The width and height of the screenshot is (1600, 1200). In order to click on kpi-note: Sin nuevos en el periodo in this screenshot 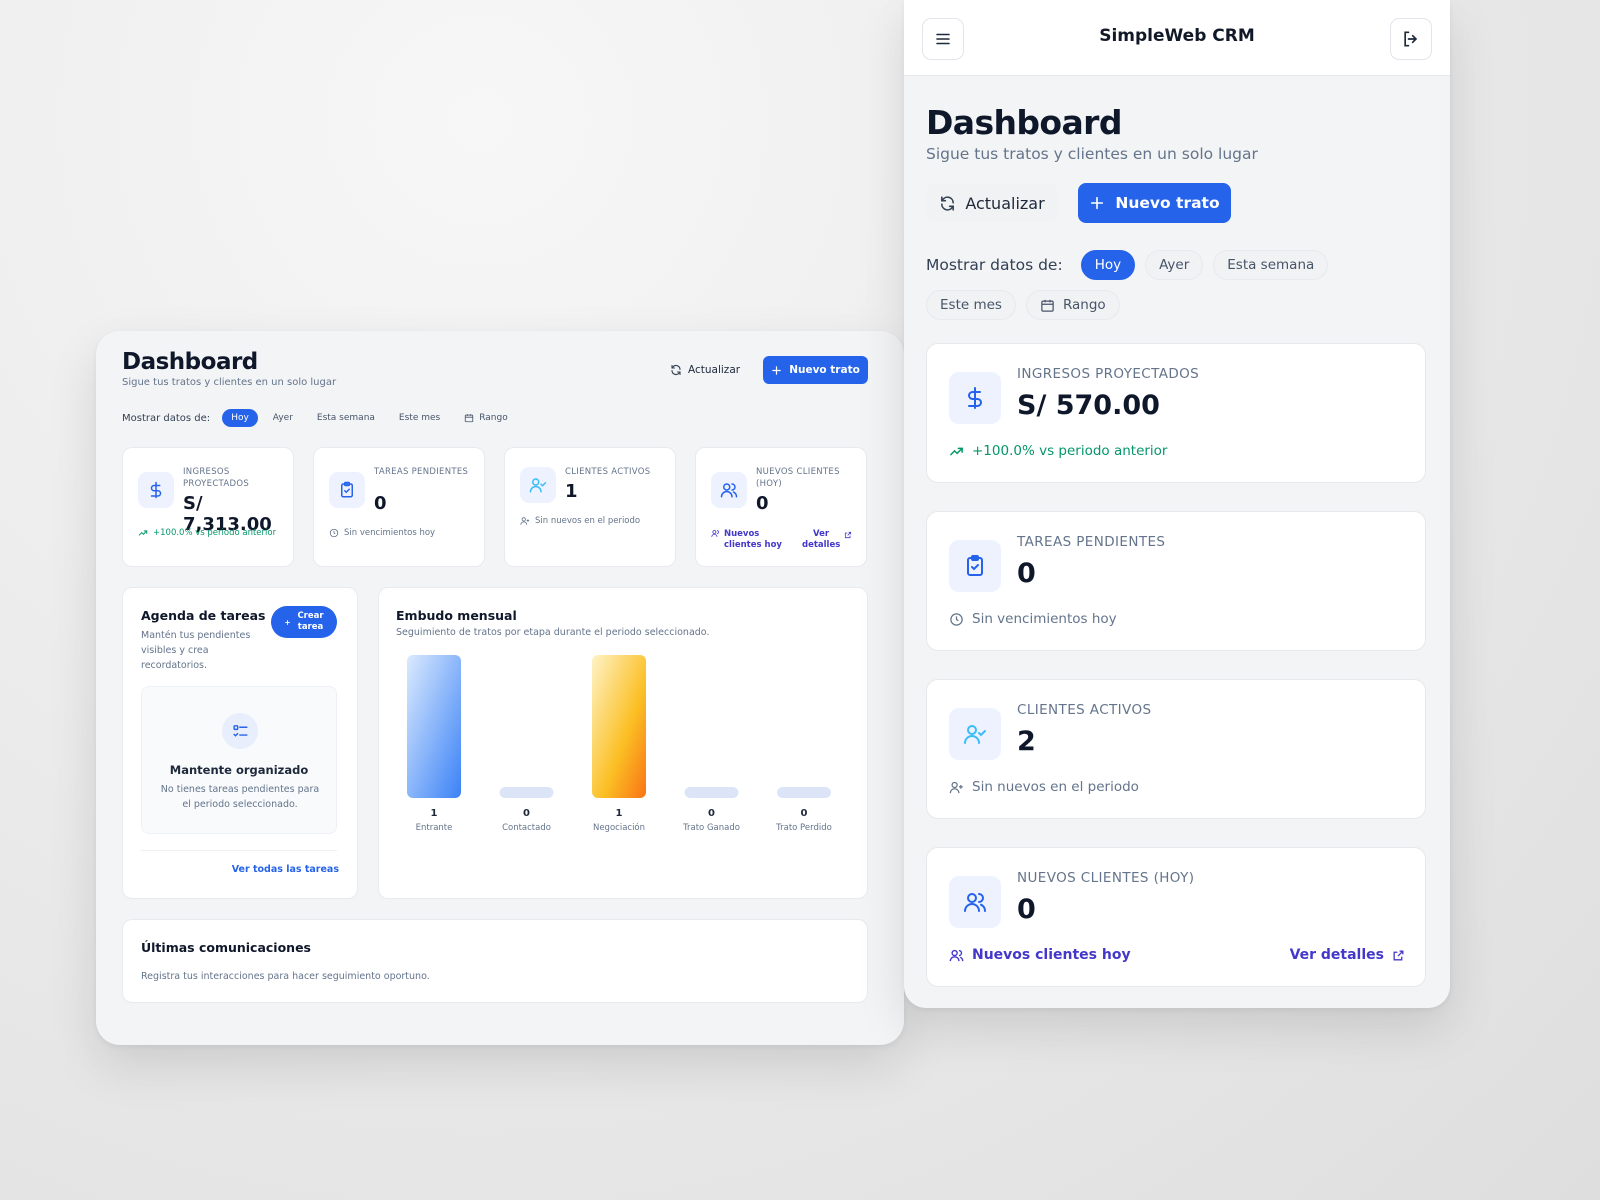, I will do `click(580, 521)`.